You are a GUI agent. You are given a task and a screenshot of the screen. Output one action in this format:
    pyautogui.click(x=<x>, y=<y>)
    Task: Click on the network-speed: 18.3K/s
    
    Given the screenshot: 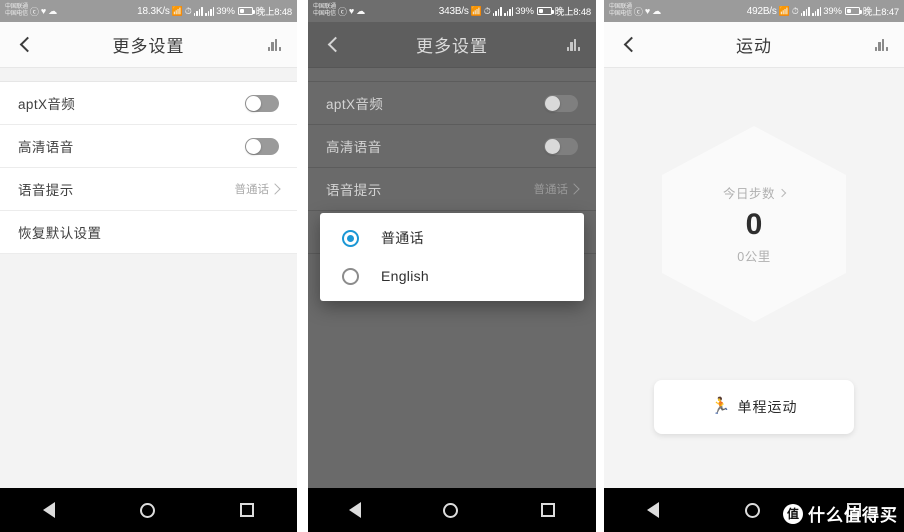 What is the action you would take?
    pyautogui.click(x=153, y=11)
    